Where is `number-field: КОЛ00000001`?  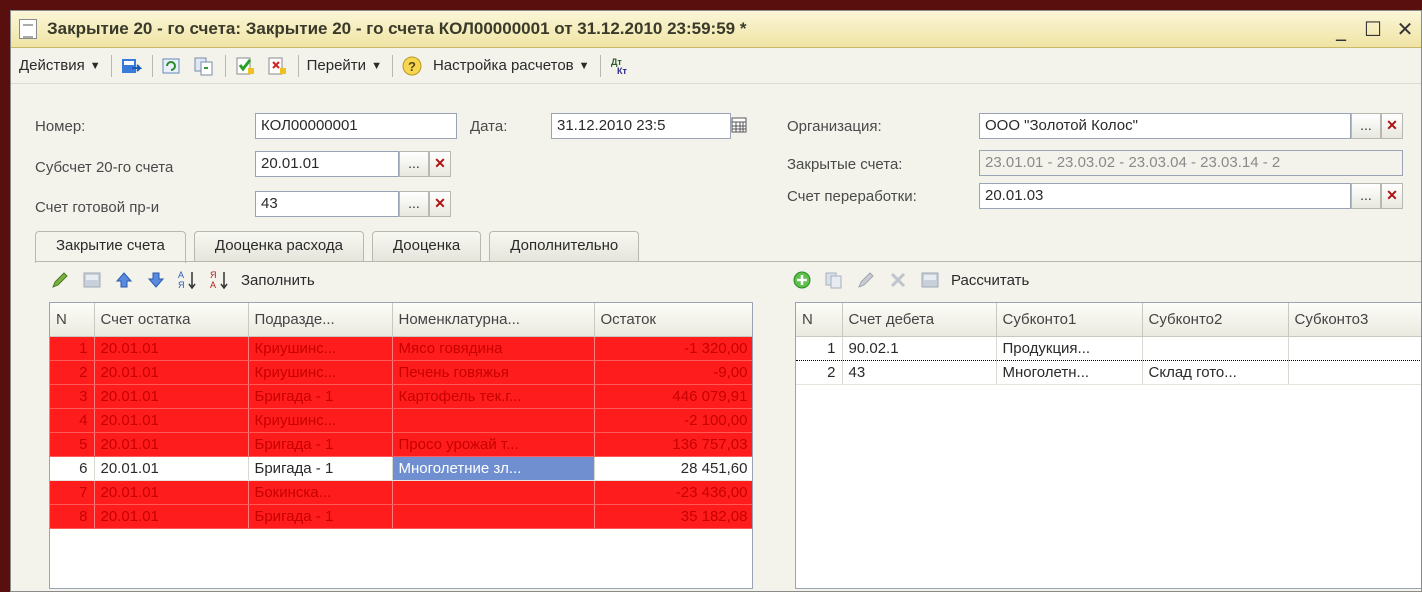
number-field: КОЛ00000001 is located at coordinates (356, 126).